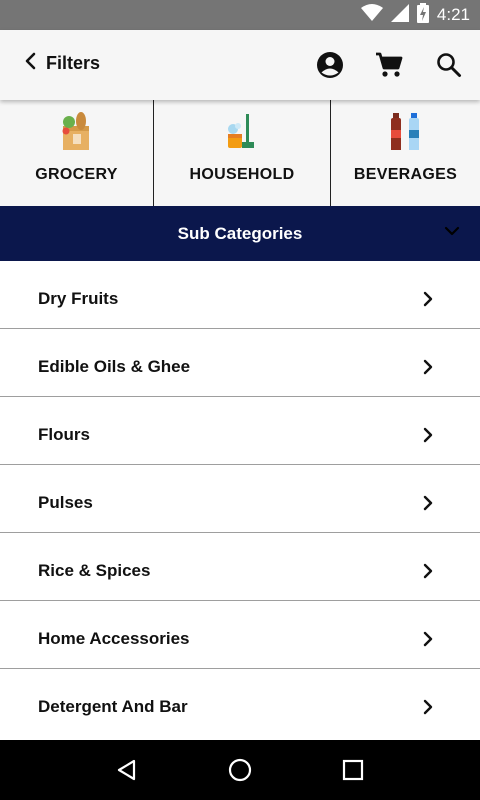 Image resolution: width=480 pixels, height=800 pixels. I want to click on app-bar: Filters, so click(240, 65).